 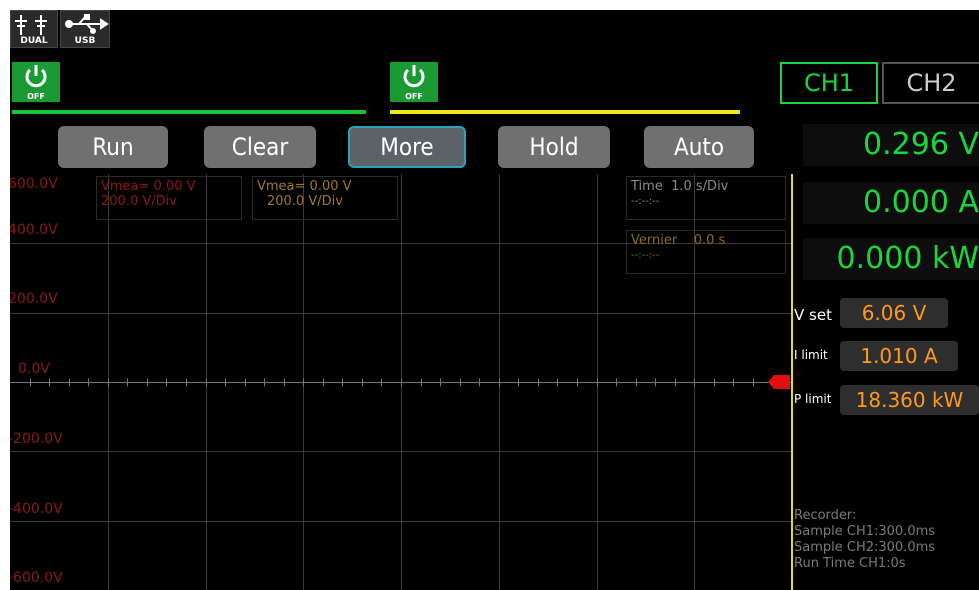 I want to click on vernier-box: Vernier 0.0 s --:--:--, so click(x=706, y=252).